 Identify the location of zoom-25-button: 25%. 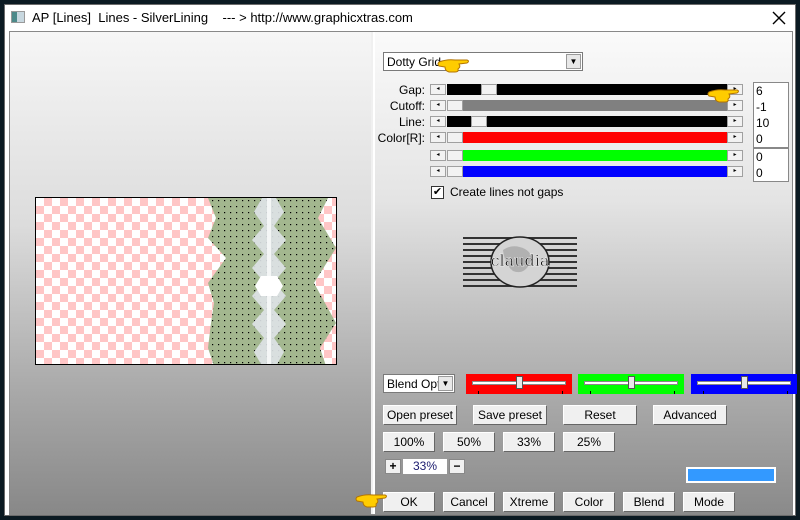
(589, 442).